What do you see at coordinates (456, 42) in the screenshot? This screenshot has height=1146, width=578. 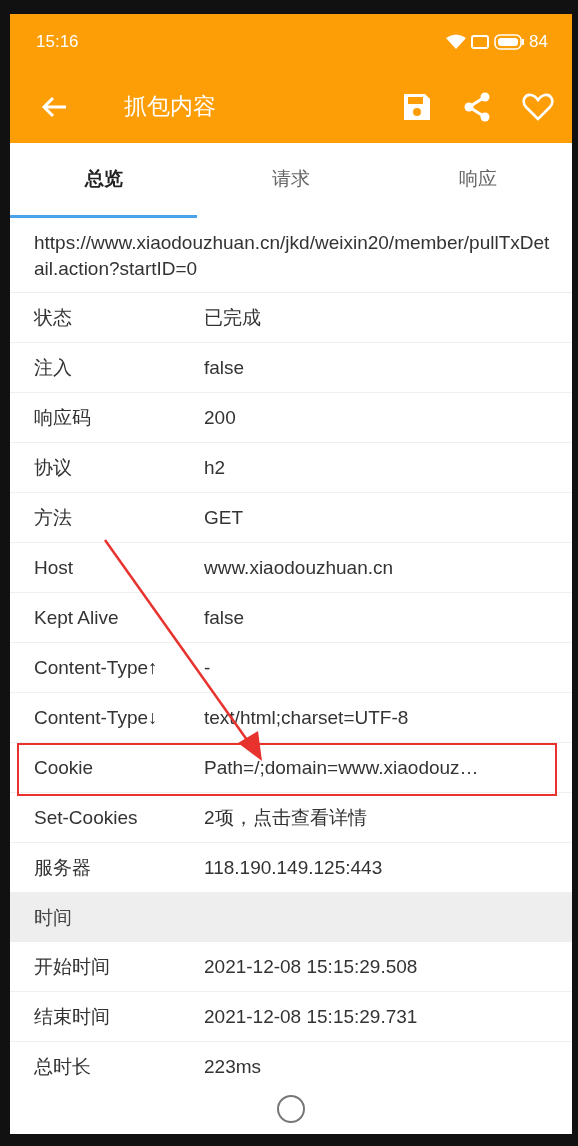 I see `wifi-icon` at bounding box center [456, 42].